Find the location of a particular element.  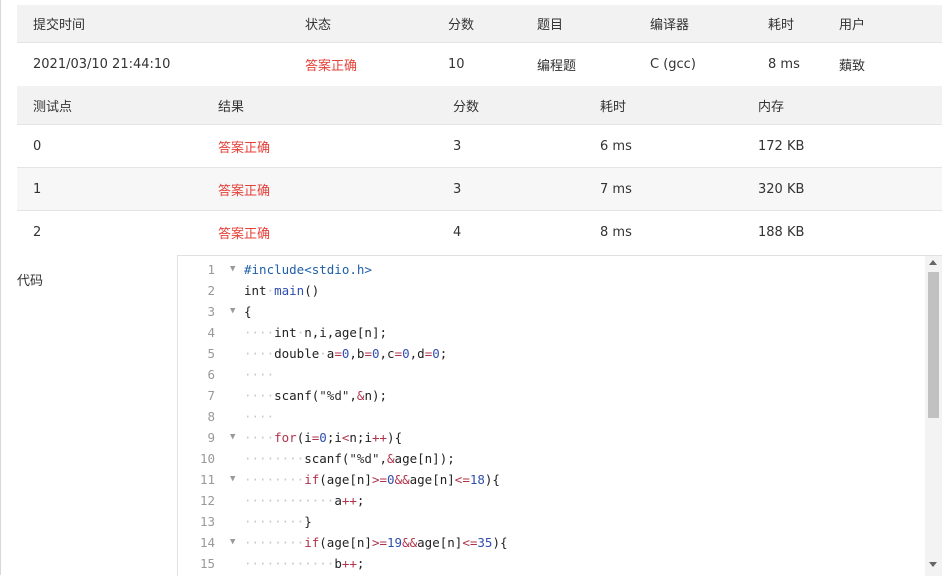

table-row: 2 答案正确 4 8 ms 188 KB is located at coordinates (479, 231).